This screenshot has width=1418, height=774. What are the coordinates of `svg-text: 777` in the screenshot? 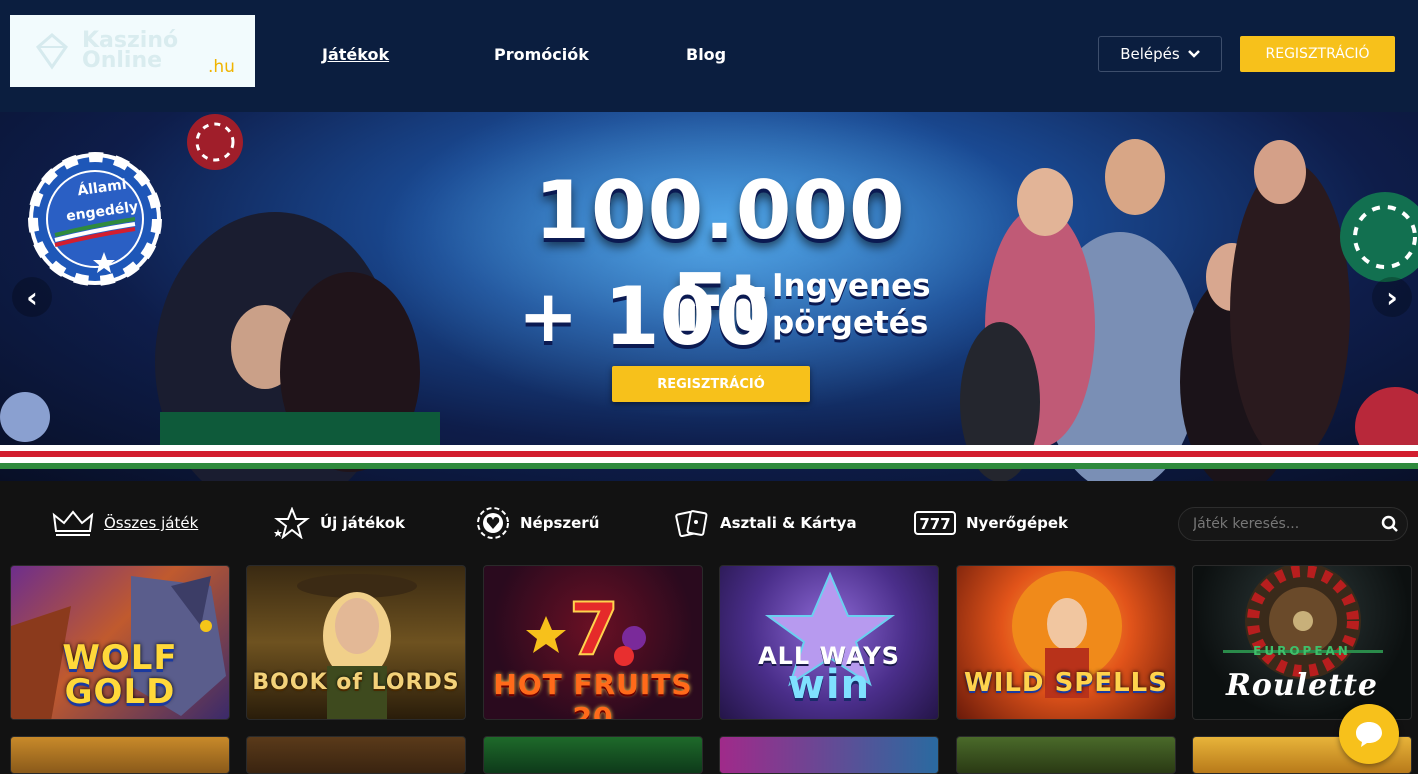 It's located at (934, 524).